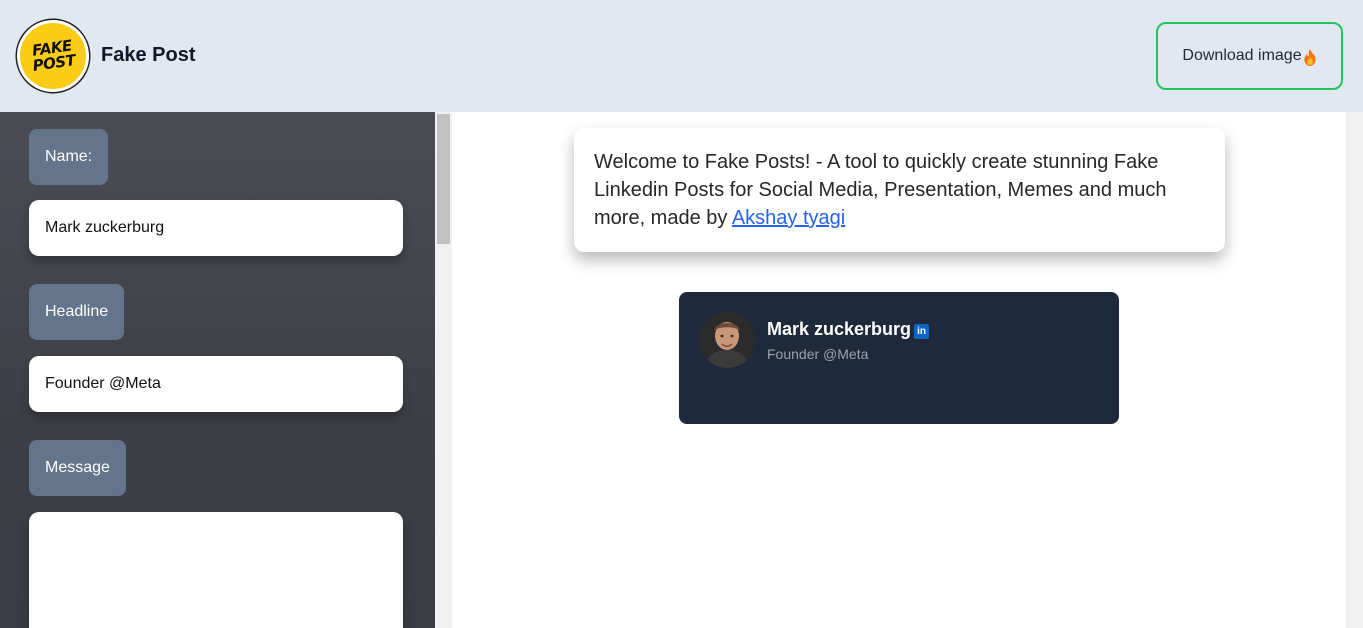  What do you see at coordinates (899, 358) in the screenshot?
I see `post-preview-card: Mark zuckerburg in Founder @Meta` at bounding box center [899, 358].